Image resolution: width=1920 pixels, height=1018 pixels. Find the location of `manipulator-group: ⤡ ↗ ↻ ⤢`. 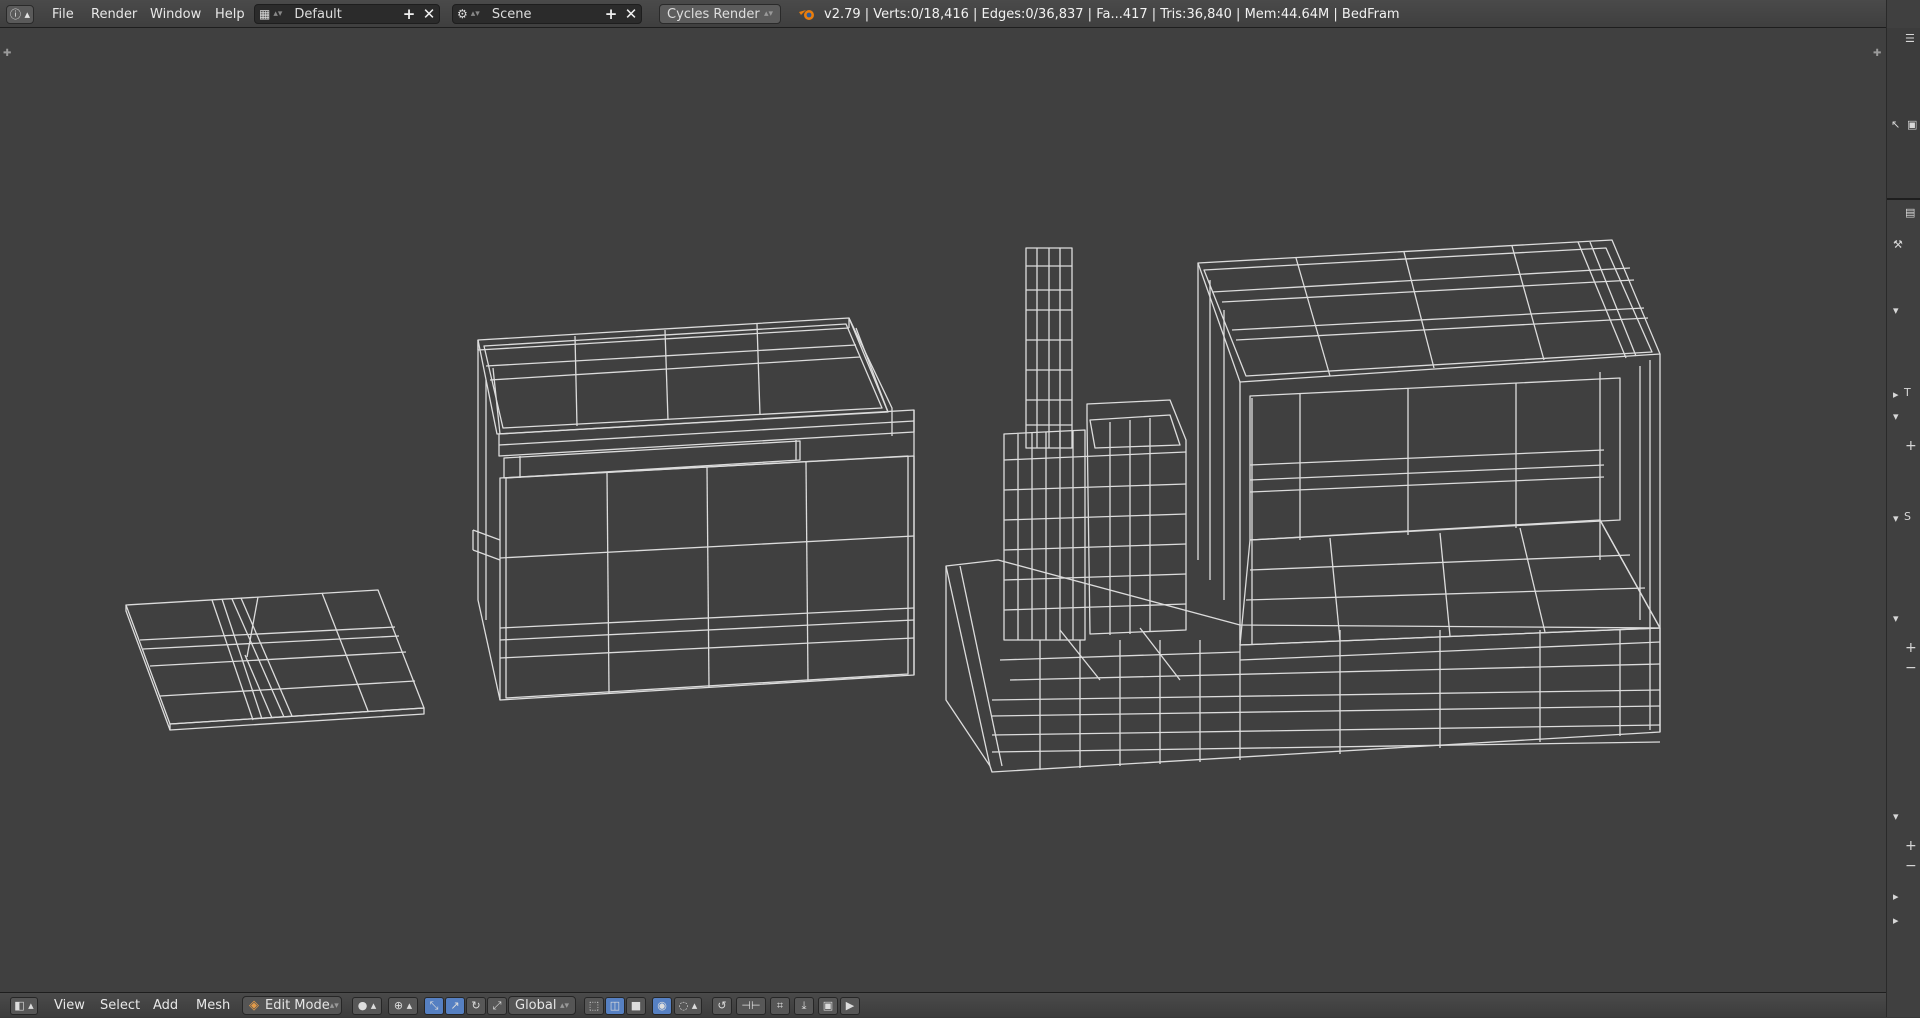

manipulator-group: ⤡ ↗ ↻ ⤢ is located at coordinates (465, 1005).